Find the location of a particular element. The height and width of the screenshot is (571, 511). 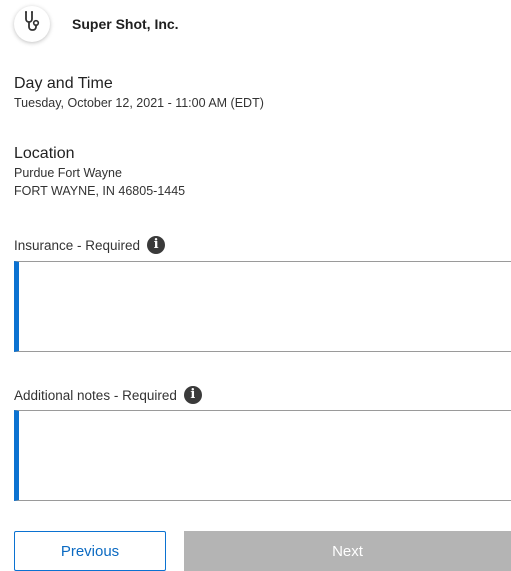

company-logo is located at coordinates (32, 24).